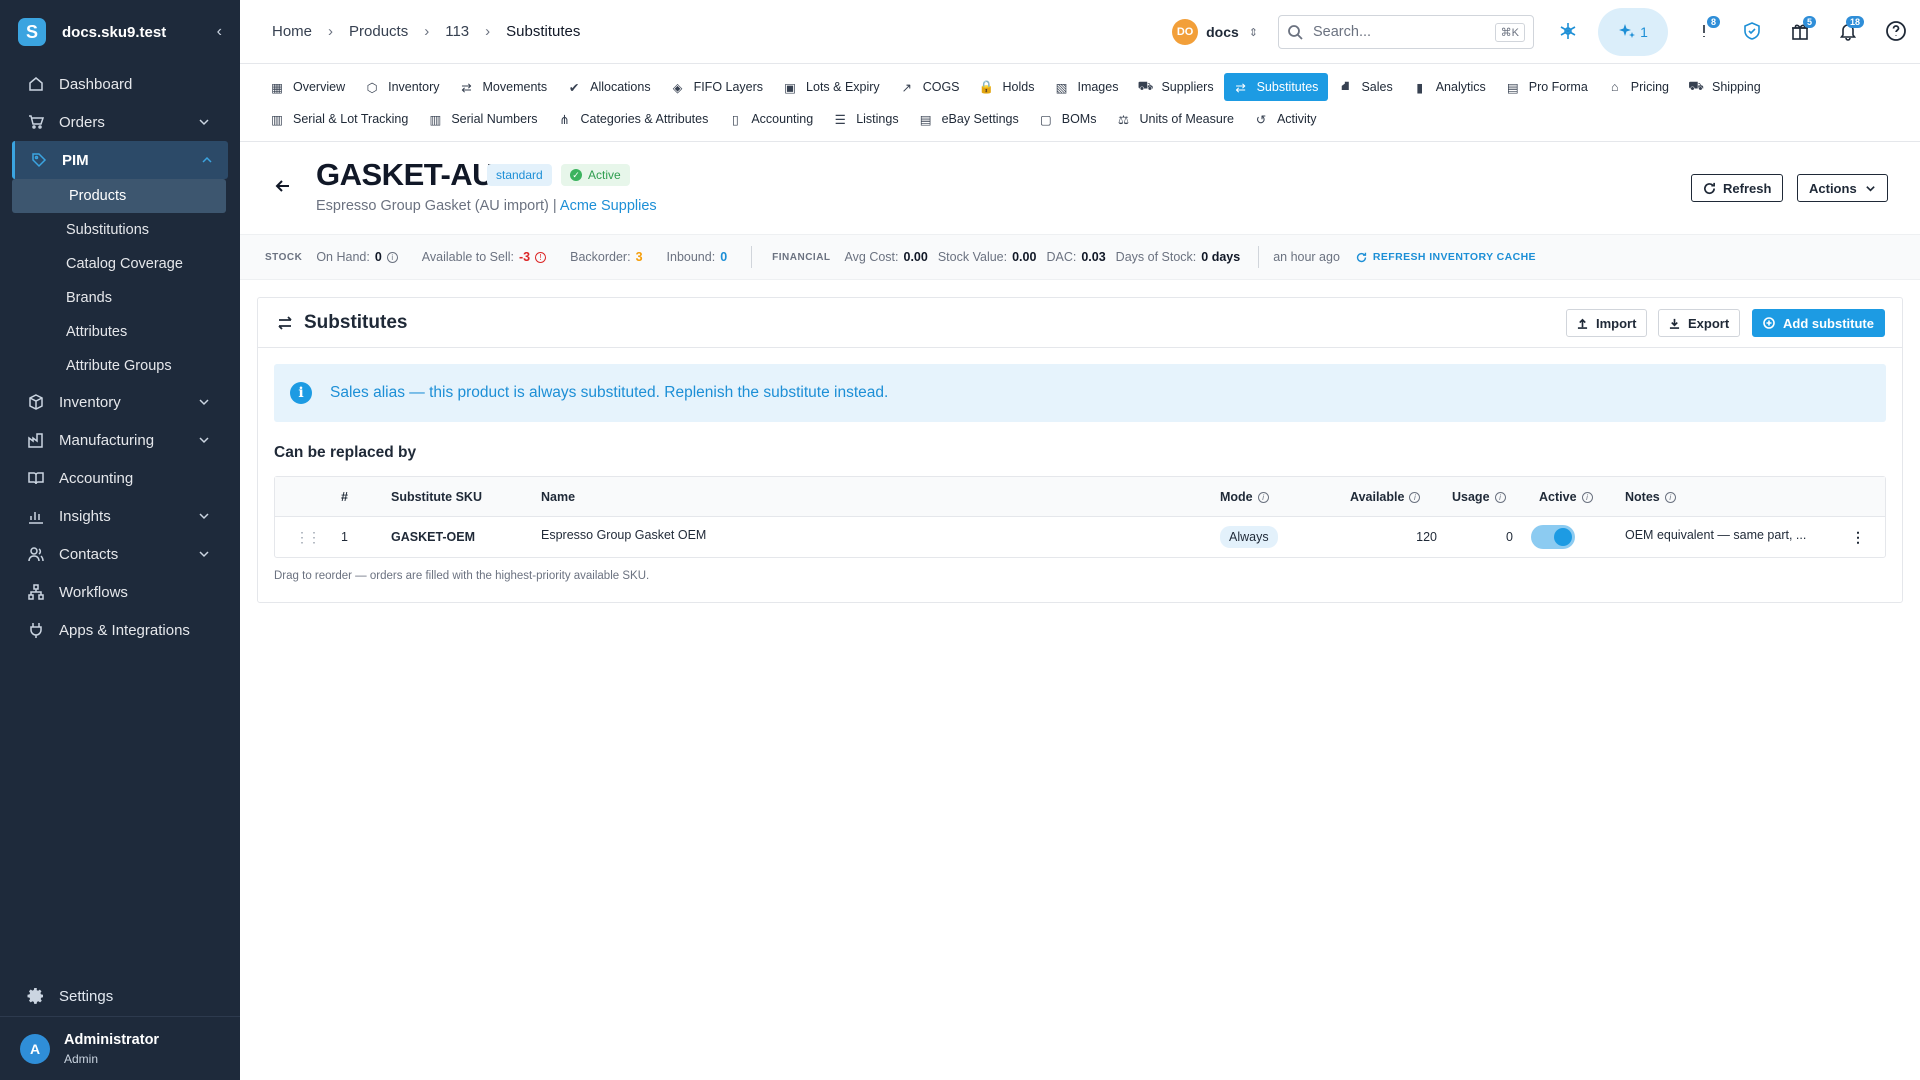 This screenshot has width=1920, height=1080. What do you see at coordinates (1725, 87) in the screenshot?
I see `tab-shipping: ⛟ Shipping` at bounding box center [1725, 87].